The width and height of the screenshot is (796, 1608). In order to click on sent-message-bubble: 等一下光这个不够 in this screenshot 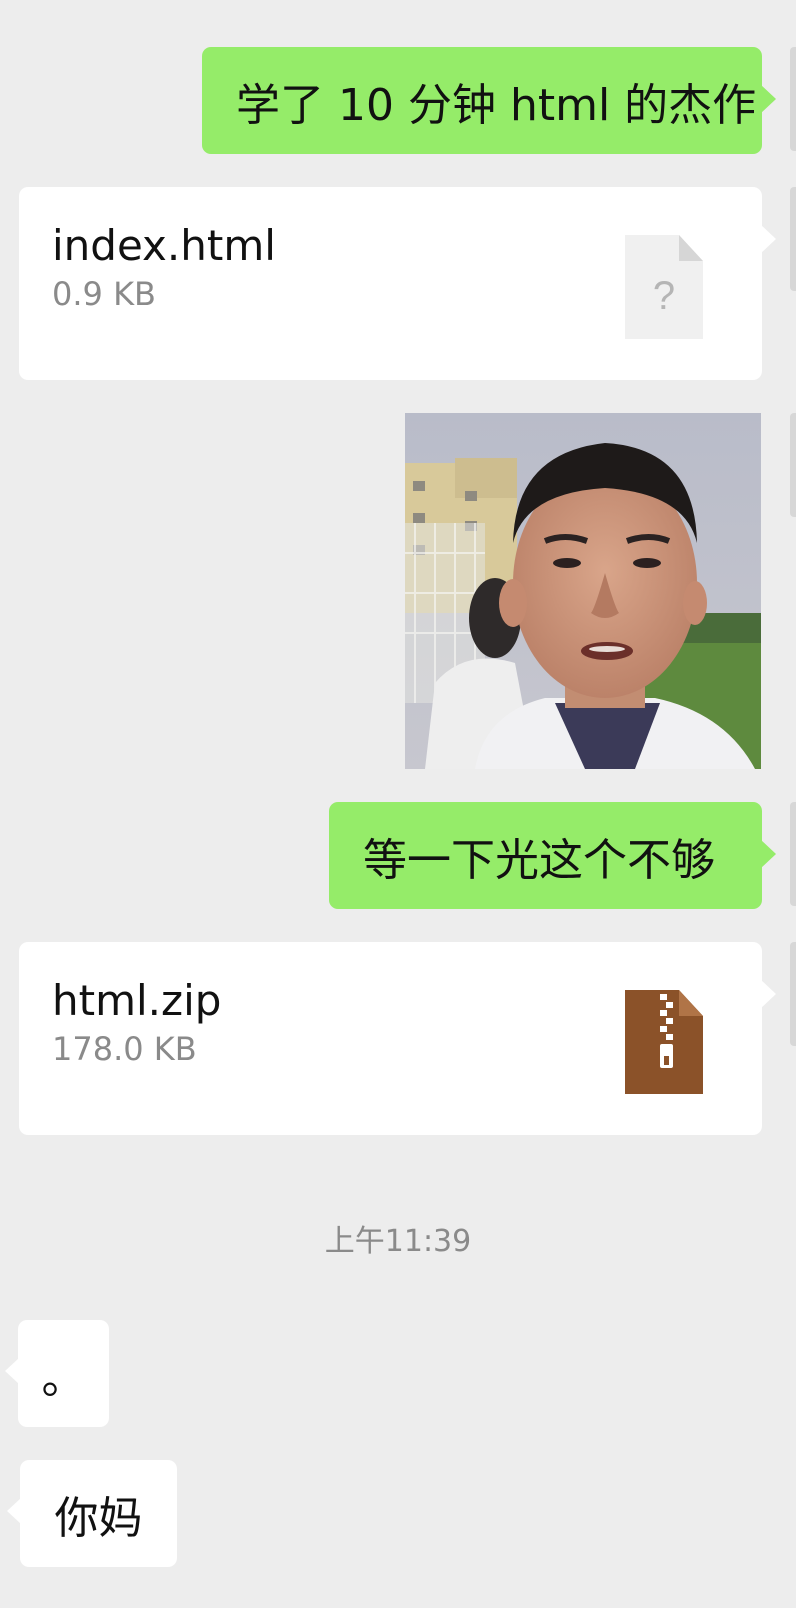, I will do `click(552, 855)`.